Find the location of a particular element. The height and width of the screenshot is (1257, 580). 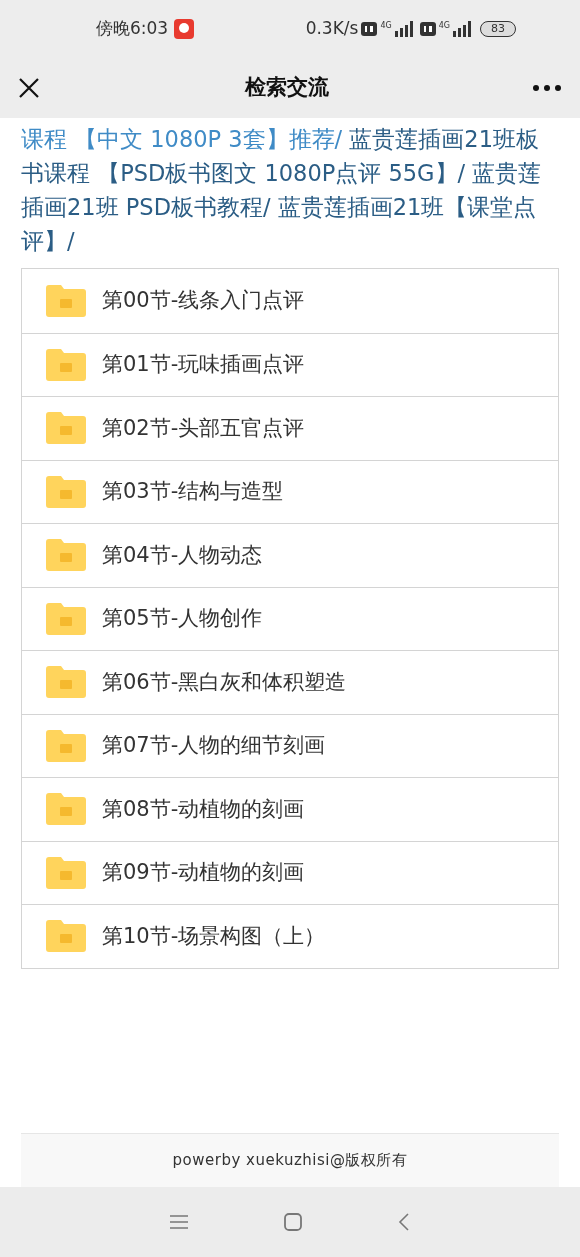

close-icon is located at coordinates (29, 88).